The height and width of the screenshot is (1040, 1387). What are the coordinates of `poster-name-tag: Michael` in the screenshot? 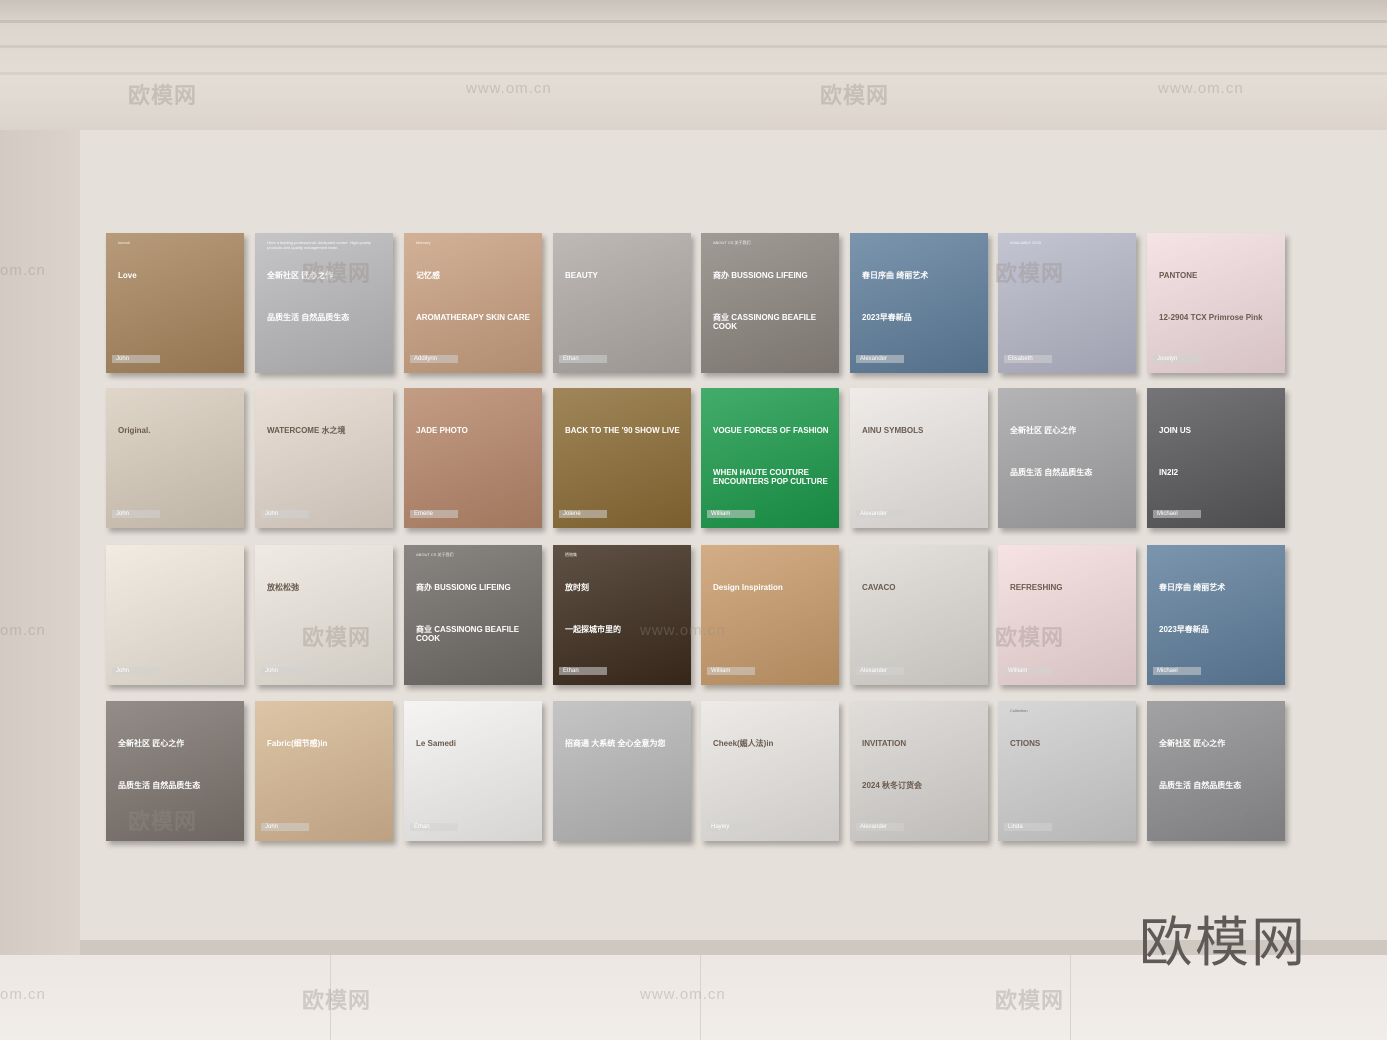 It's located at (1177, 671).